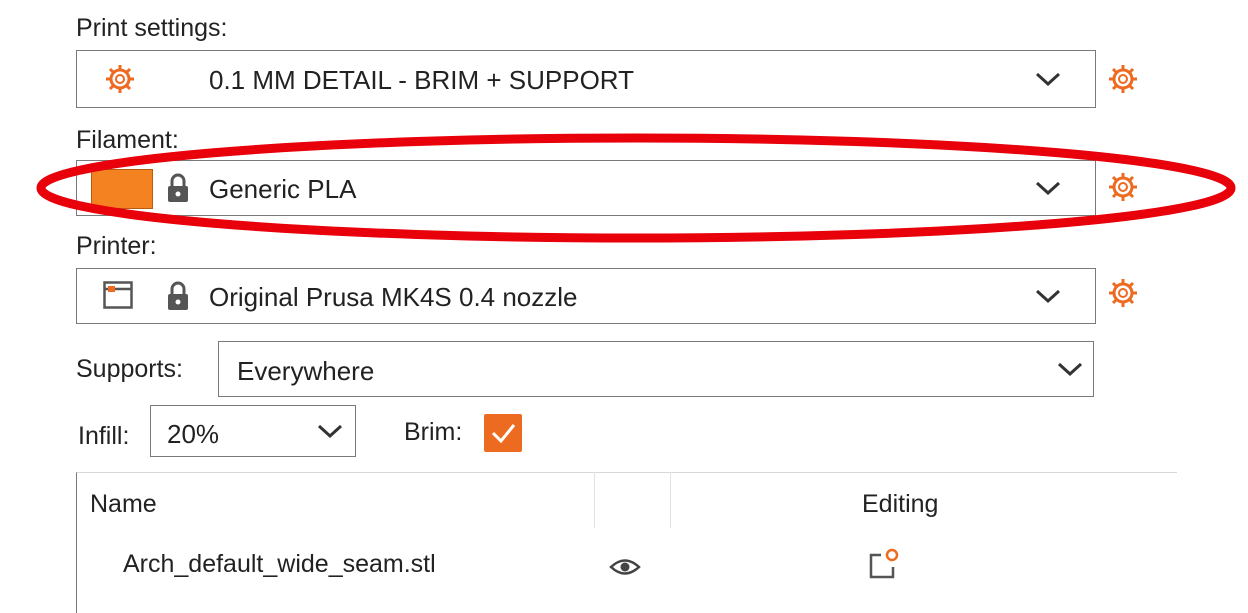  I want to click on print-settings-combo: 0.1 MM DETAIL - BRIM + SUPPORT, so click(586, 79).